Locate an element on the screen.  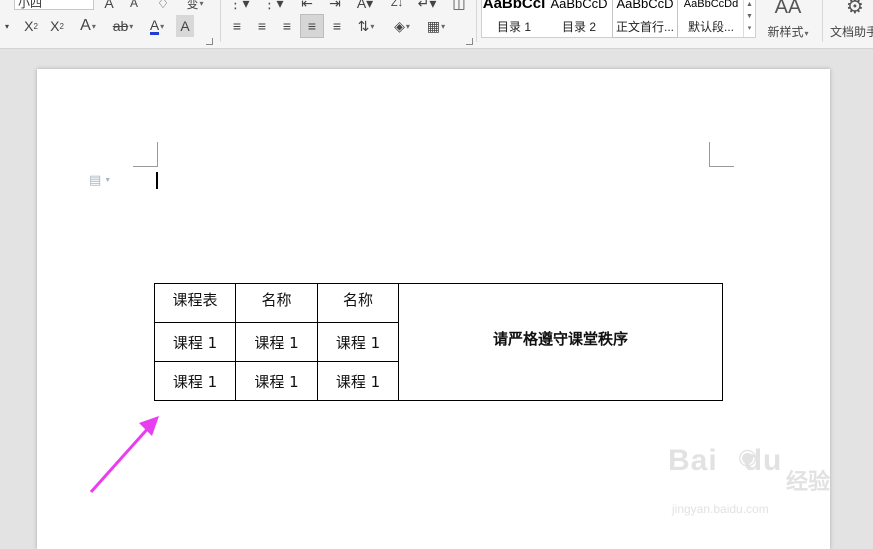
arrow-shaft is located at coordinates (121, 458).